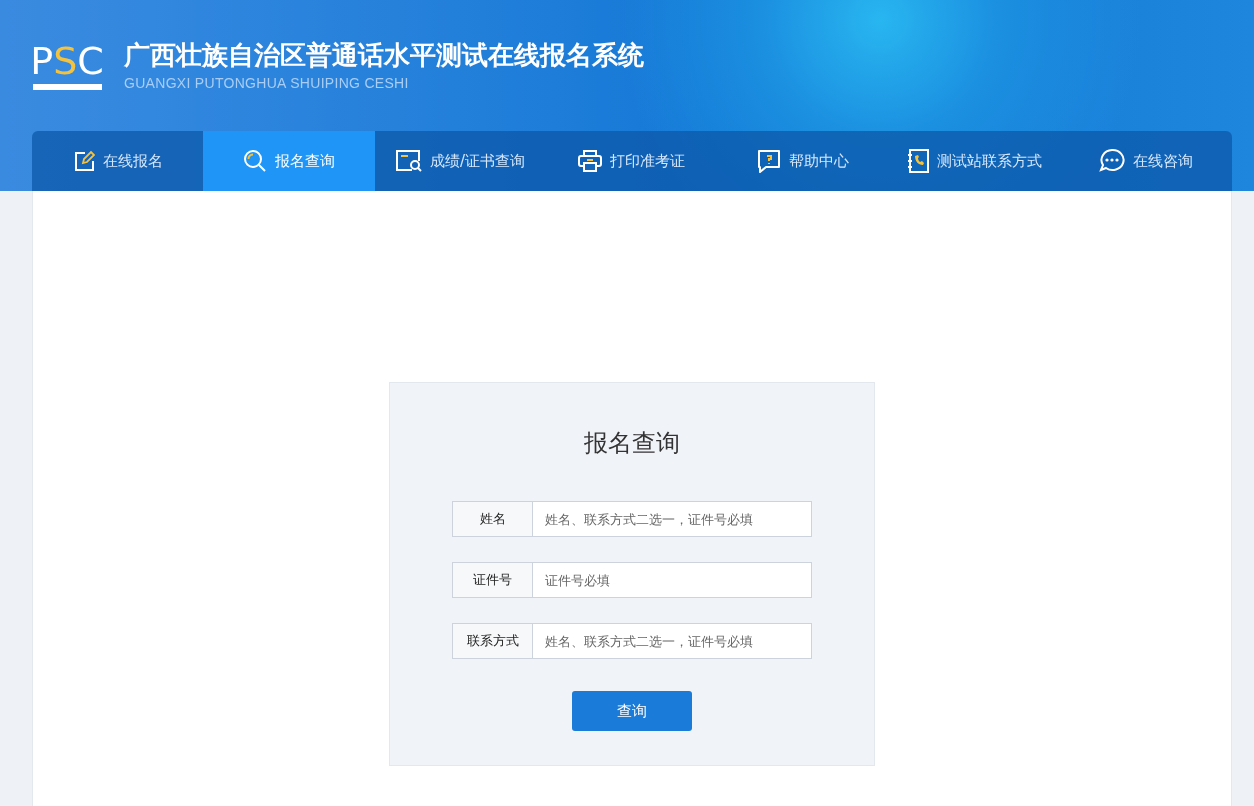 This screenshot has height=806, width=1254. Describe the element at coordinates (460, 161) in the screenshot. I see `nav-tab: 成绩/证书查询` at that location.